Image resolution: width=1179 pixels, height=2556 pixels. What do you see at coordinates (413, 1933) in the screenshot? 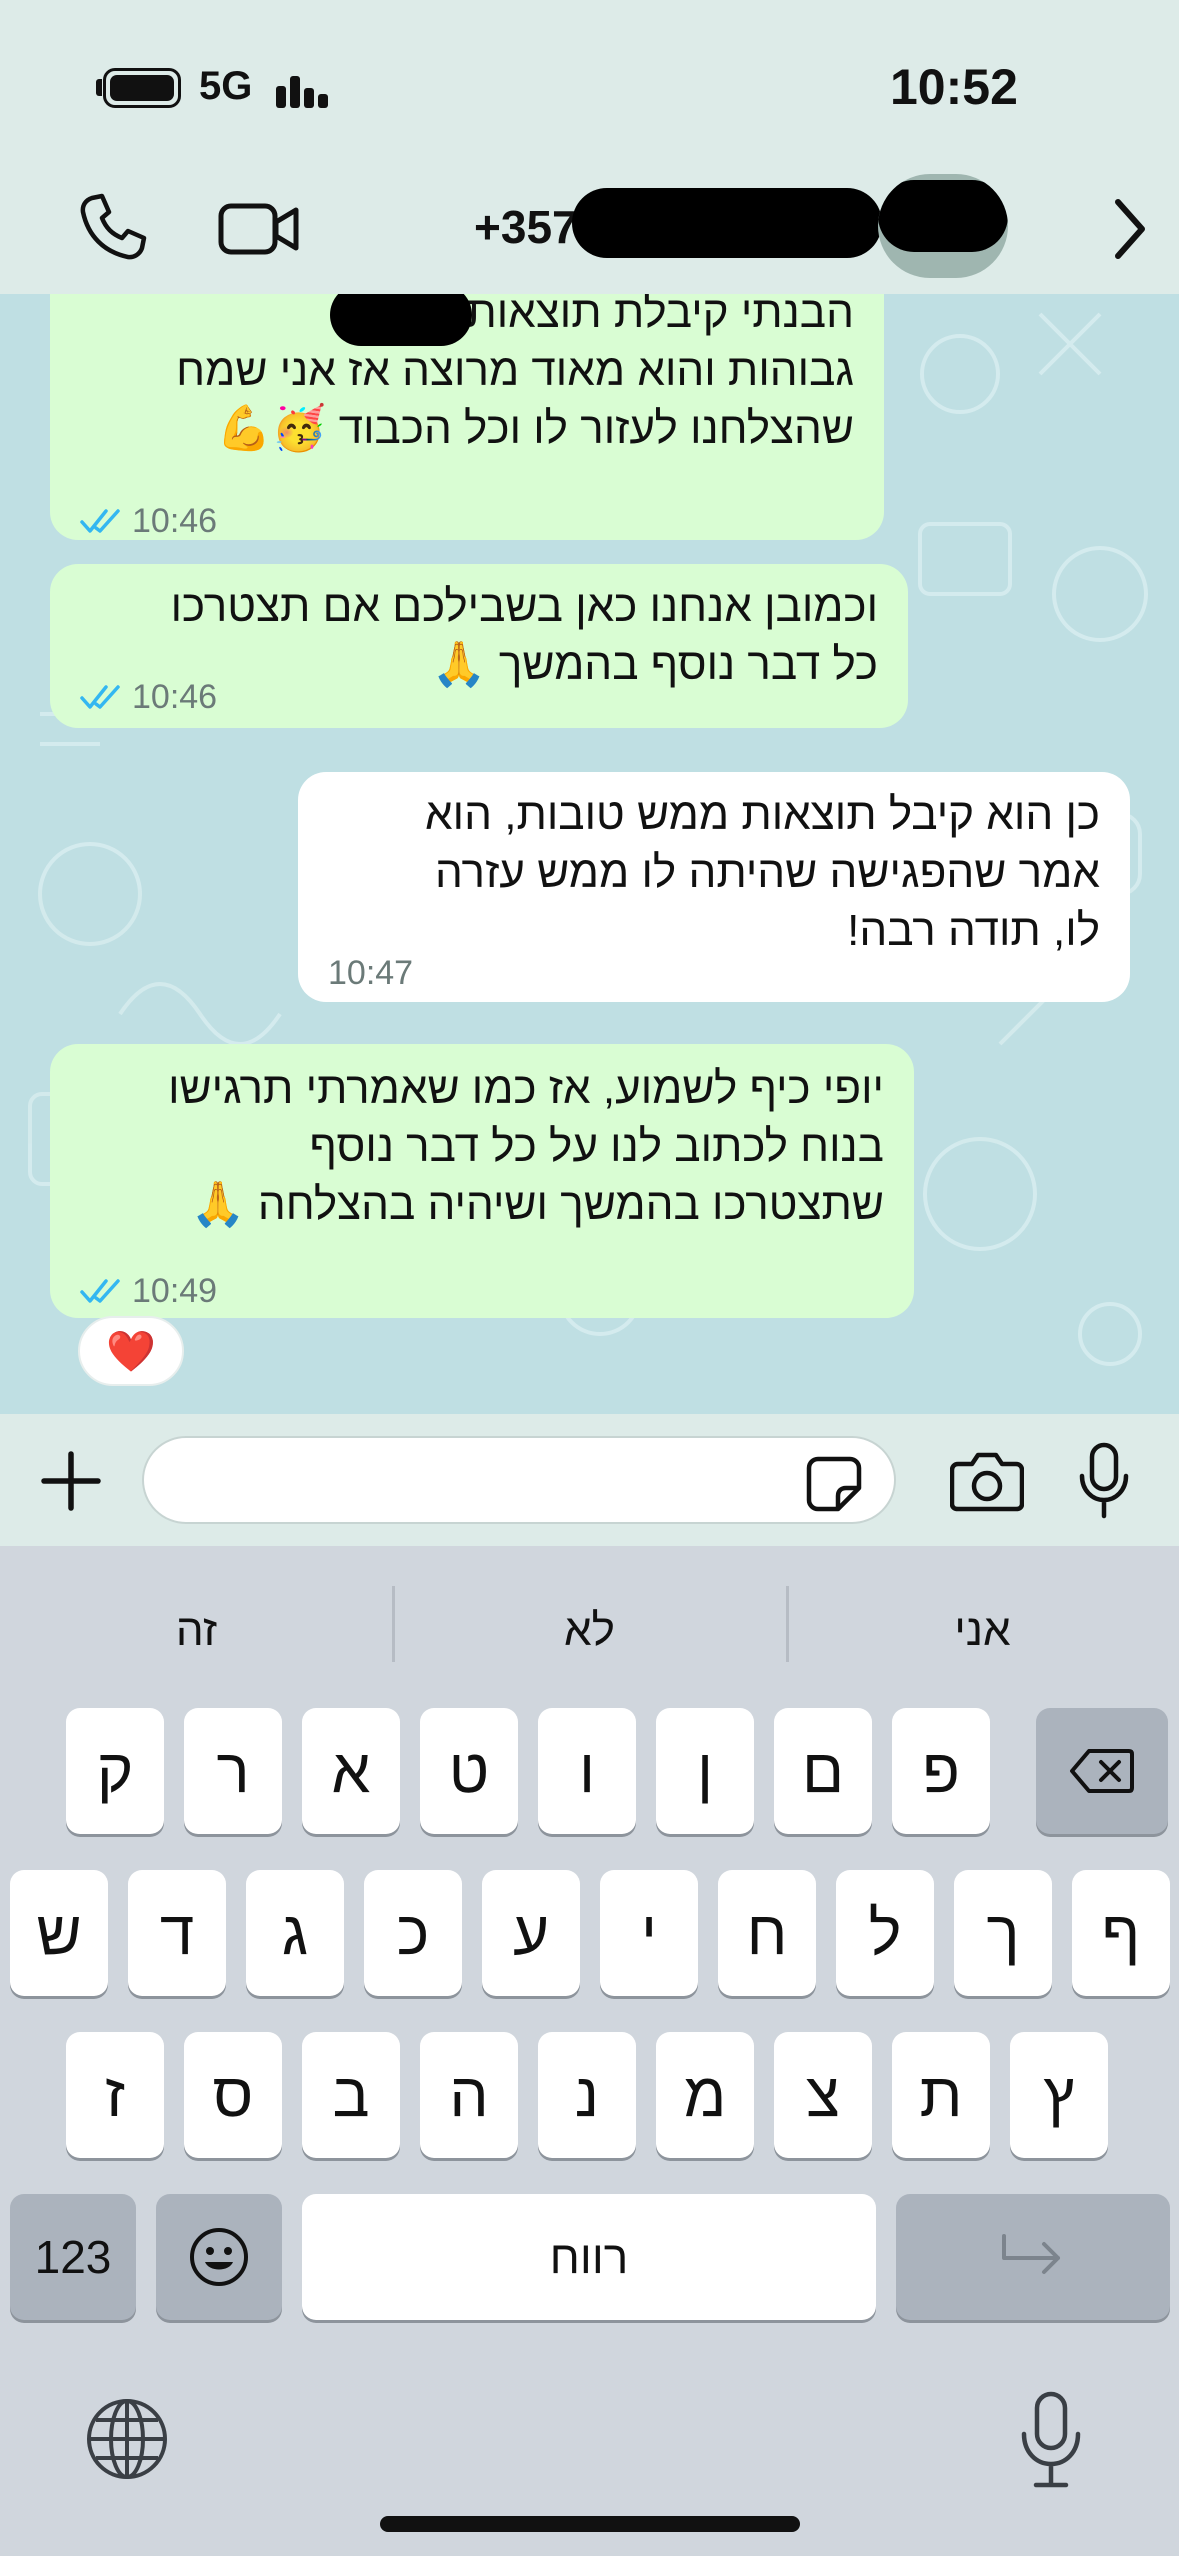
I see `key: כ` at bounding box center [413, 1933].